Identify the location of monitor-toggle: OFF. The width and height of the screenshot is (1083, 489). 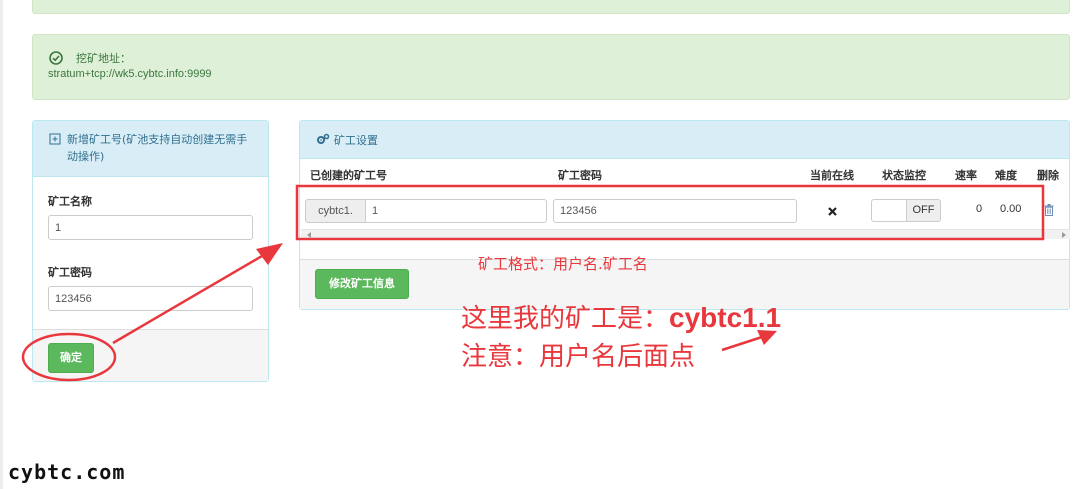
(906, 210).